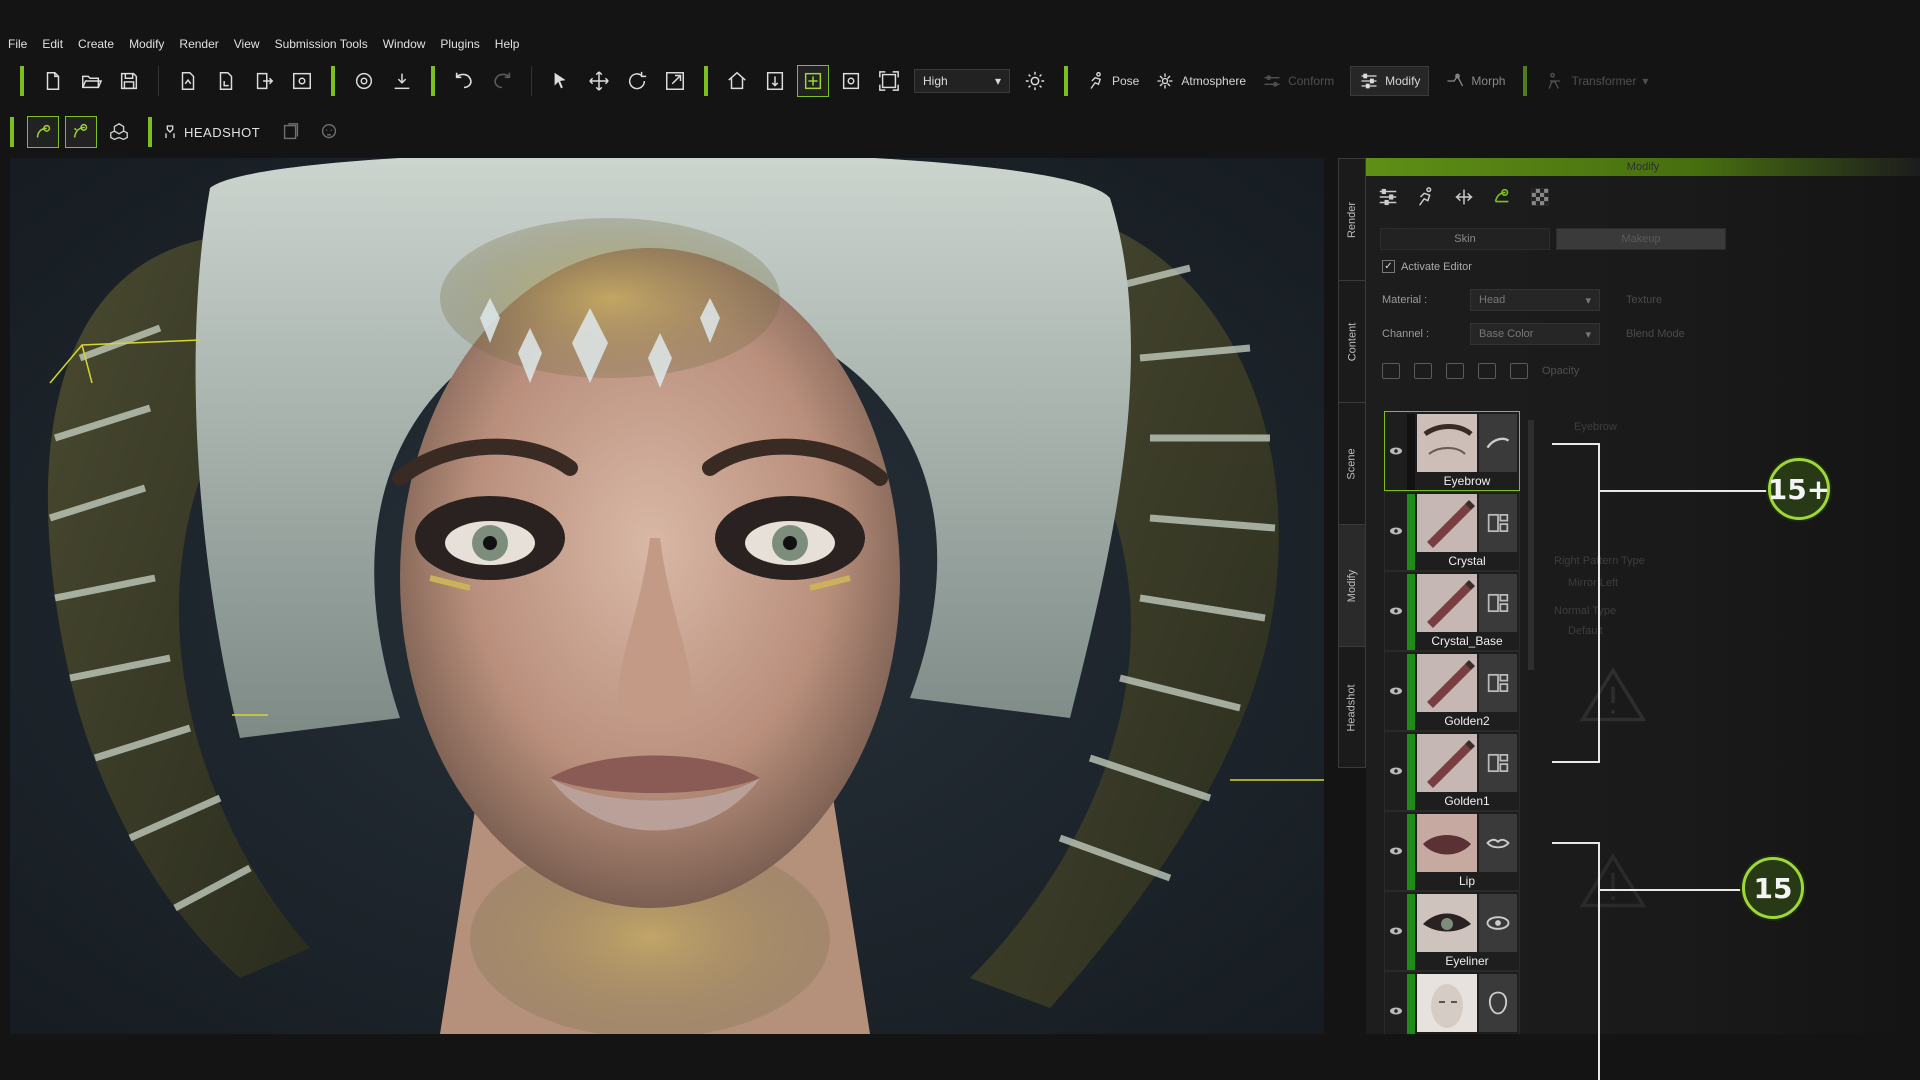 The height and width of the screenshot is (1080, 1920). Describe the element at coordinates (1452, 931) in the screenshot. I see `layer-item: Eyeliner` at that location.